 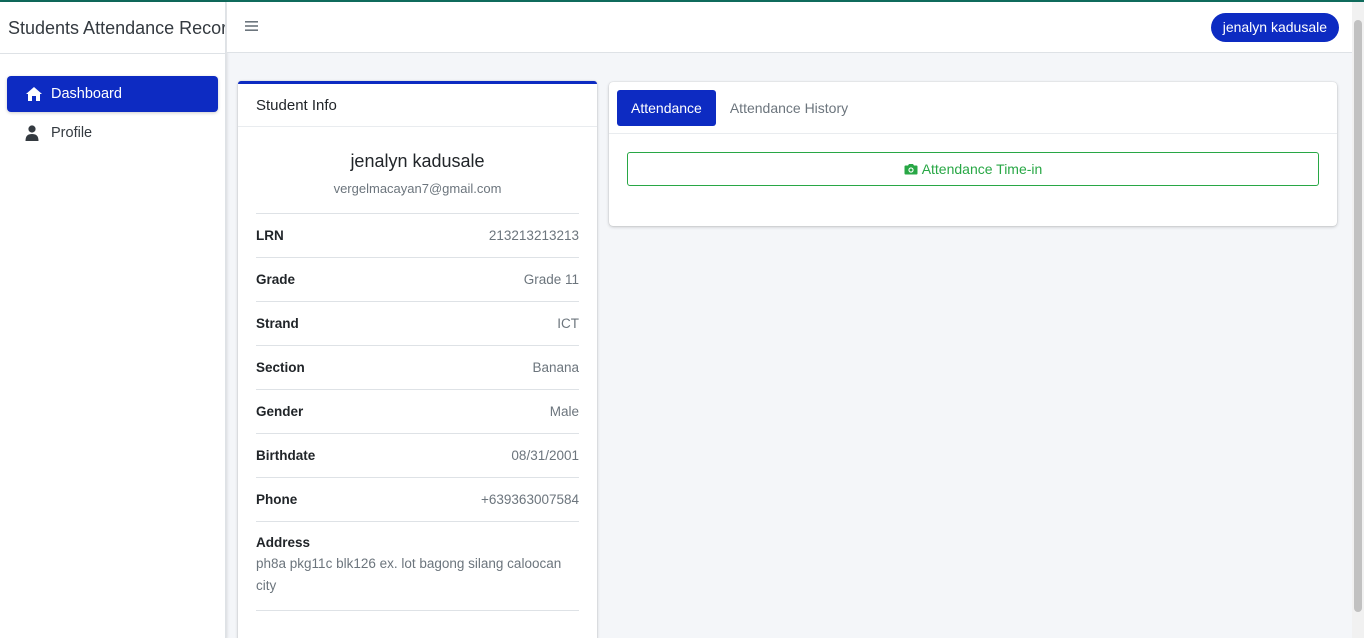 What do you see at coordinates (252, 26) in the screenshot?
I see `hamburger-icon` at bounding box center [252, 26].